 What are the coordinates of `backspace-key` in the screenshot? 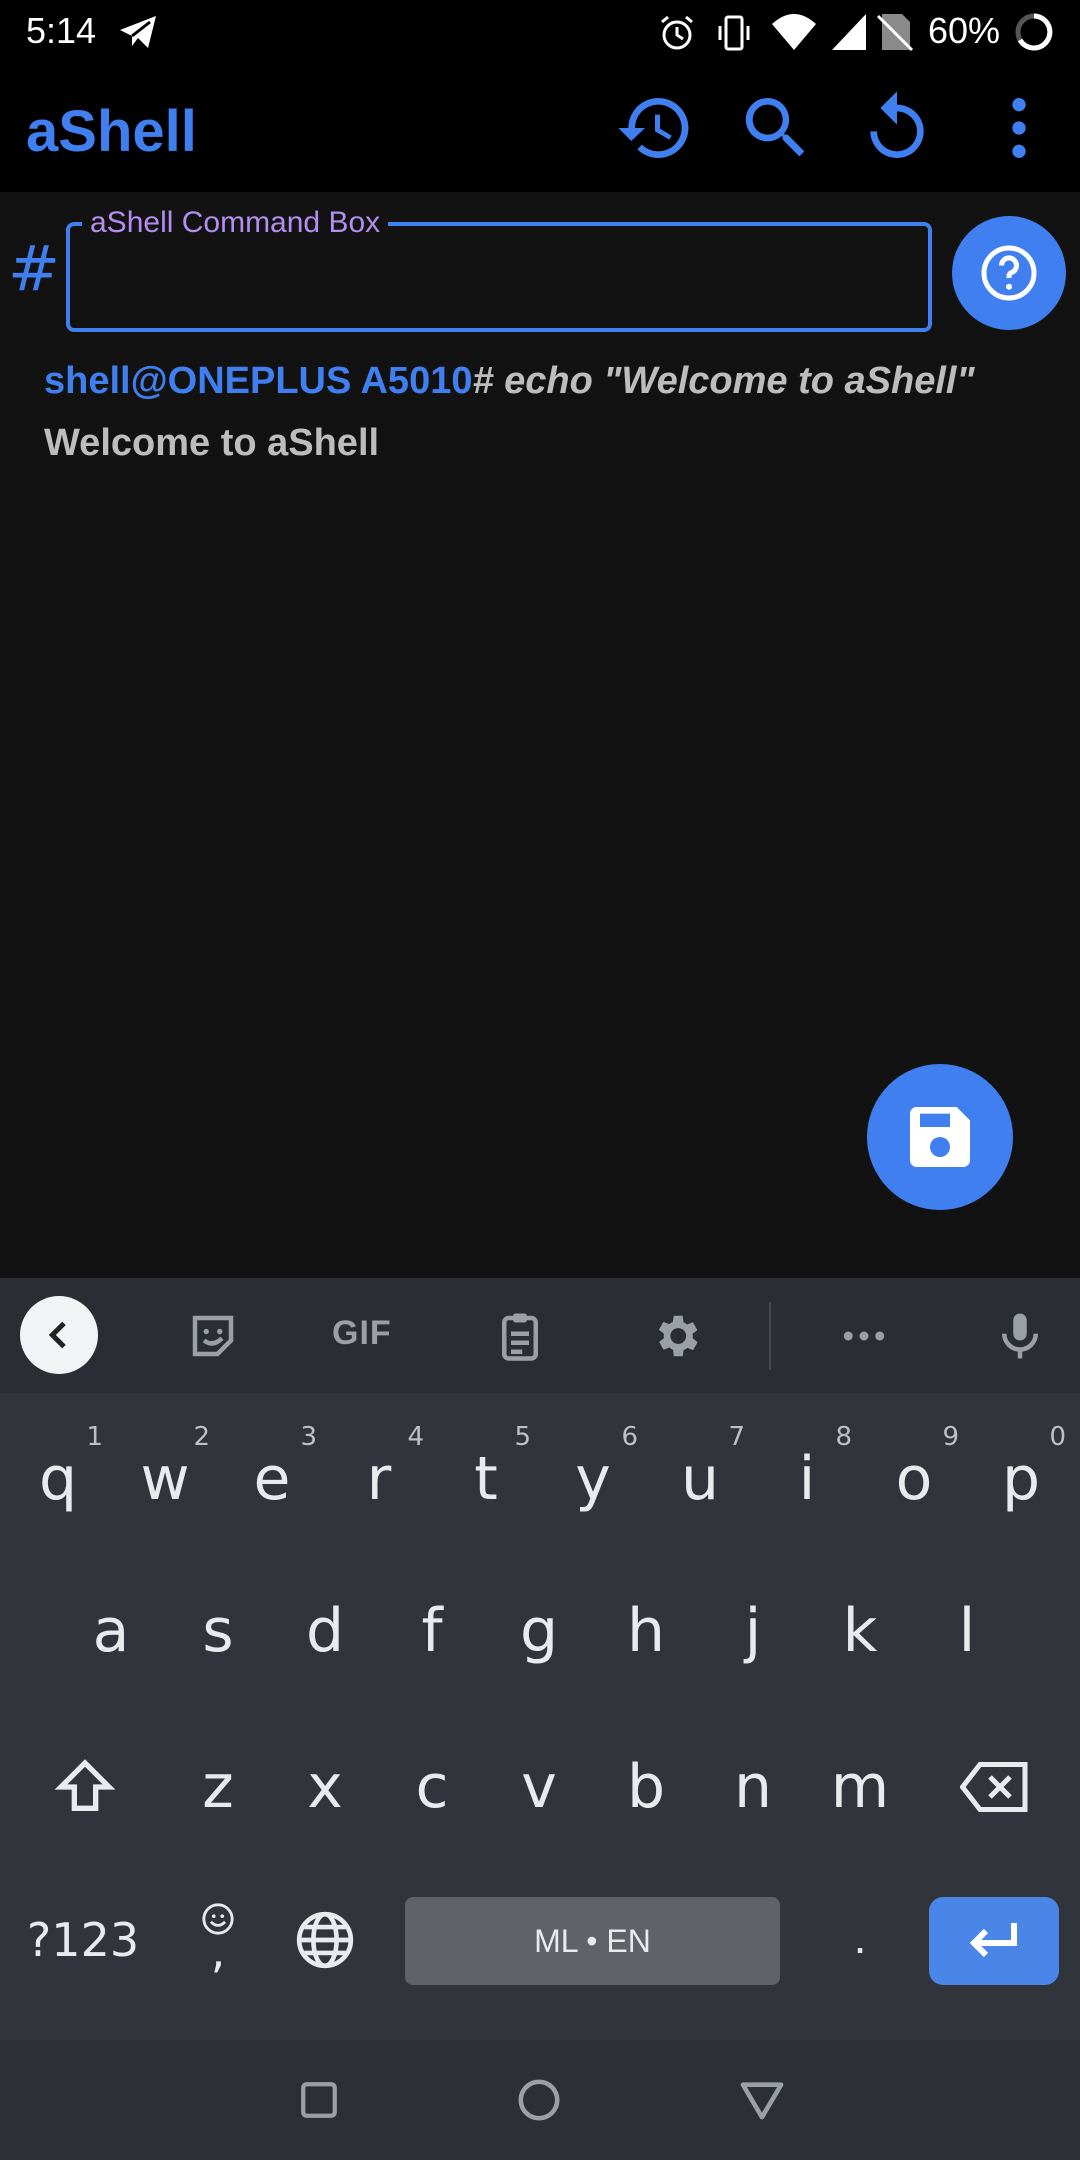 It's located at (995, 1787).